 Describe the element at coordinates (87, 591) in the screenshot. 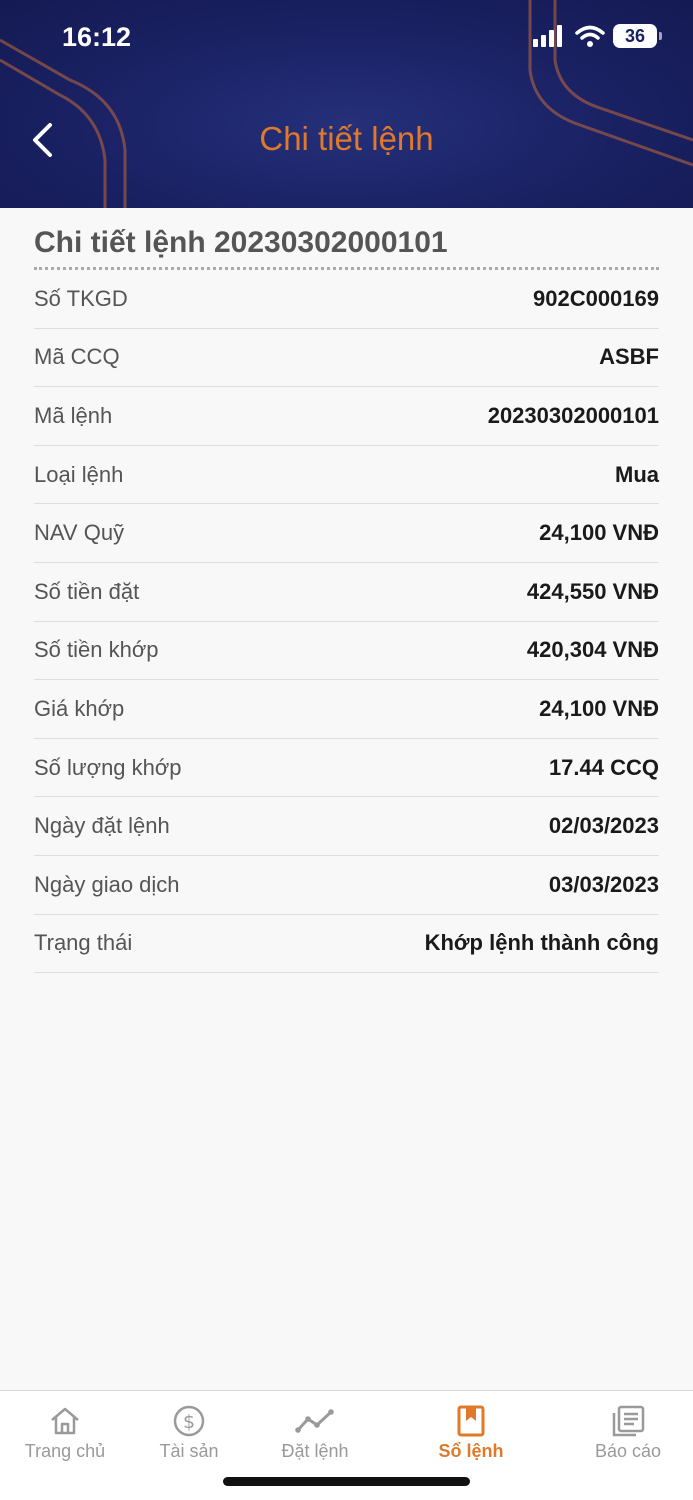

I see `detail-label: Số tiền đặt` at that location.